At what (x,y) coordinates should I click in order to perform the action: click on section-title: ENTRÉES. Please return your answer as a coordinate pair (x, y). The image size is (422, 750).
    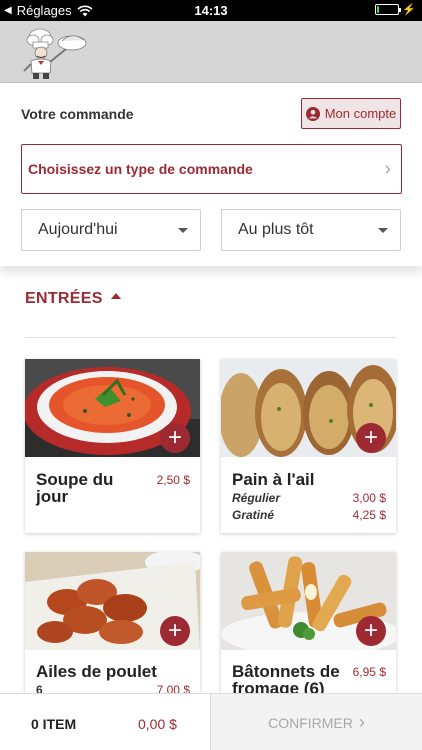
    Looking at the image, I should click on (64, 298).